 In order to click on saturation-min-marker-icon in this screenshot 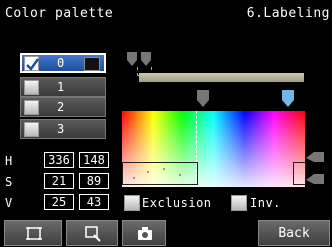, I will do `click(203, 99)`.